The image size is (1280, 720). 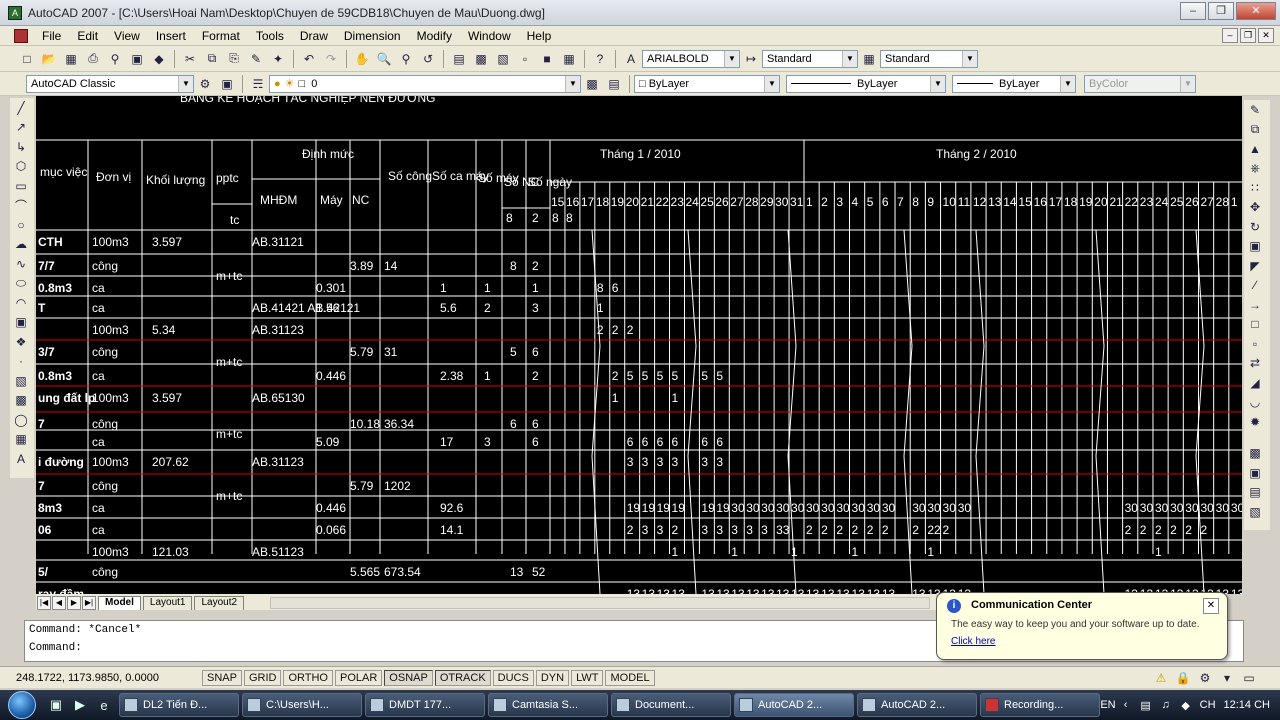 What do you see at coordinates (1256, 11) in the screenshot?
I see `close-button: ✕` at bounding box center [1256, 11].